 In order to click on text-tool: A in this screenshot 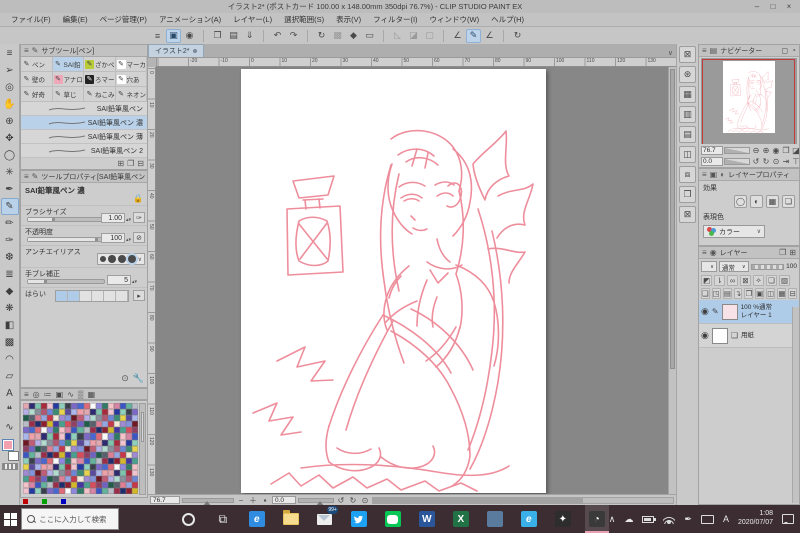, I will do `click(10, 393)`.